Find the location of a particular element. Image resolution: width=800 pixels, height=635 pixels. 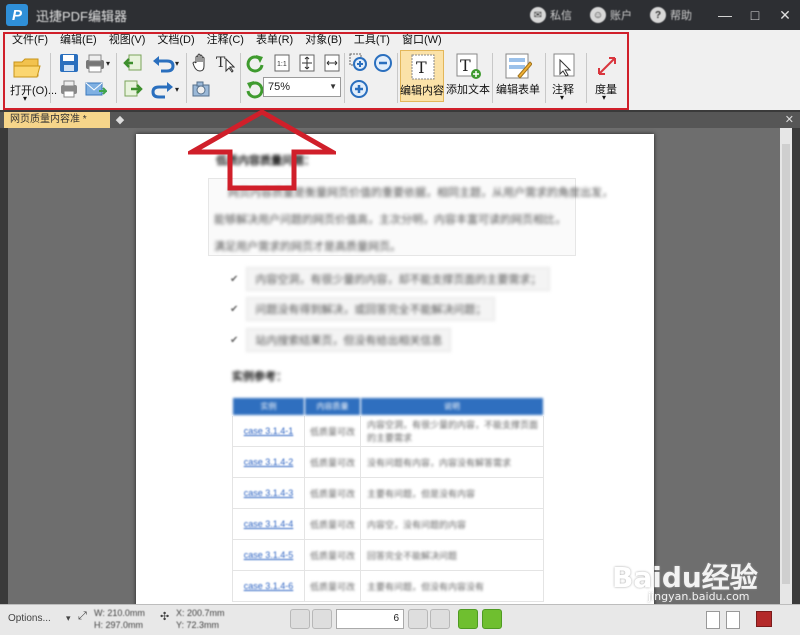

case-link: case 3.1.4-1 is located at coordinates (268, 431).